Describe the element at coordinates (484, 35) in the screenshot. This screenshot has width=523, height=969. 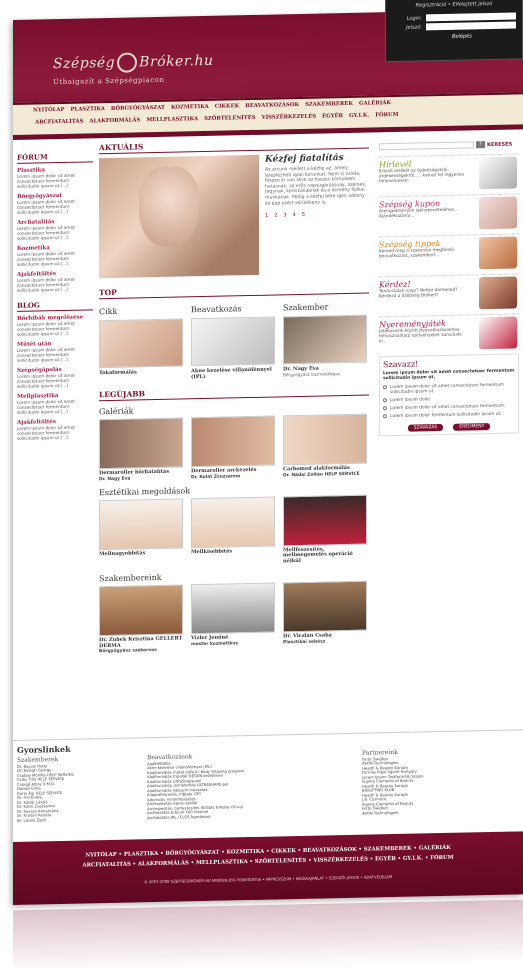
I see `login-button: Belépés` at that location.